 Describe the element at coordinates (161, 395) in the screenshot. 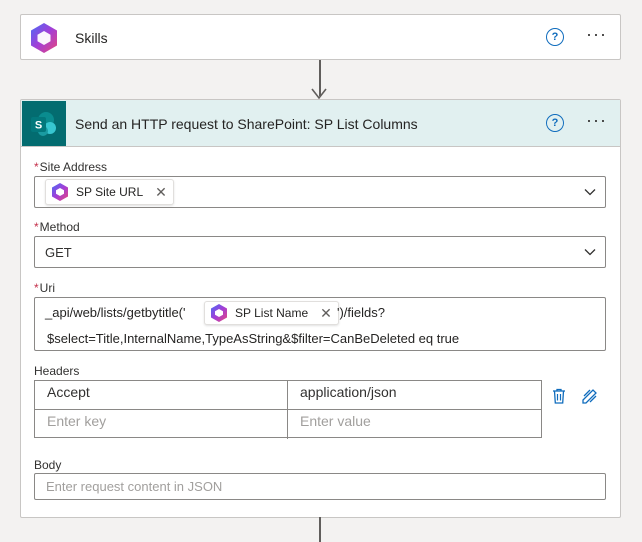

I see `header-key-input: Accept` at that location.